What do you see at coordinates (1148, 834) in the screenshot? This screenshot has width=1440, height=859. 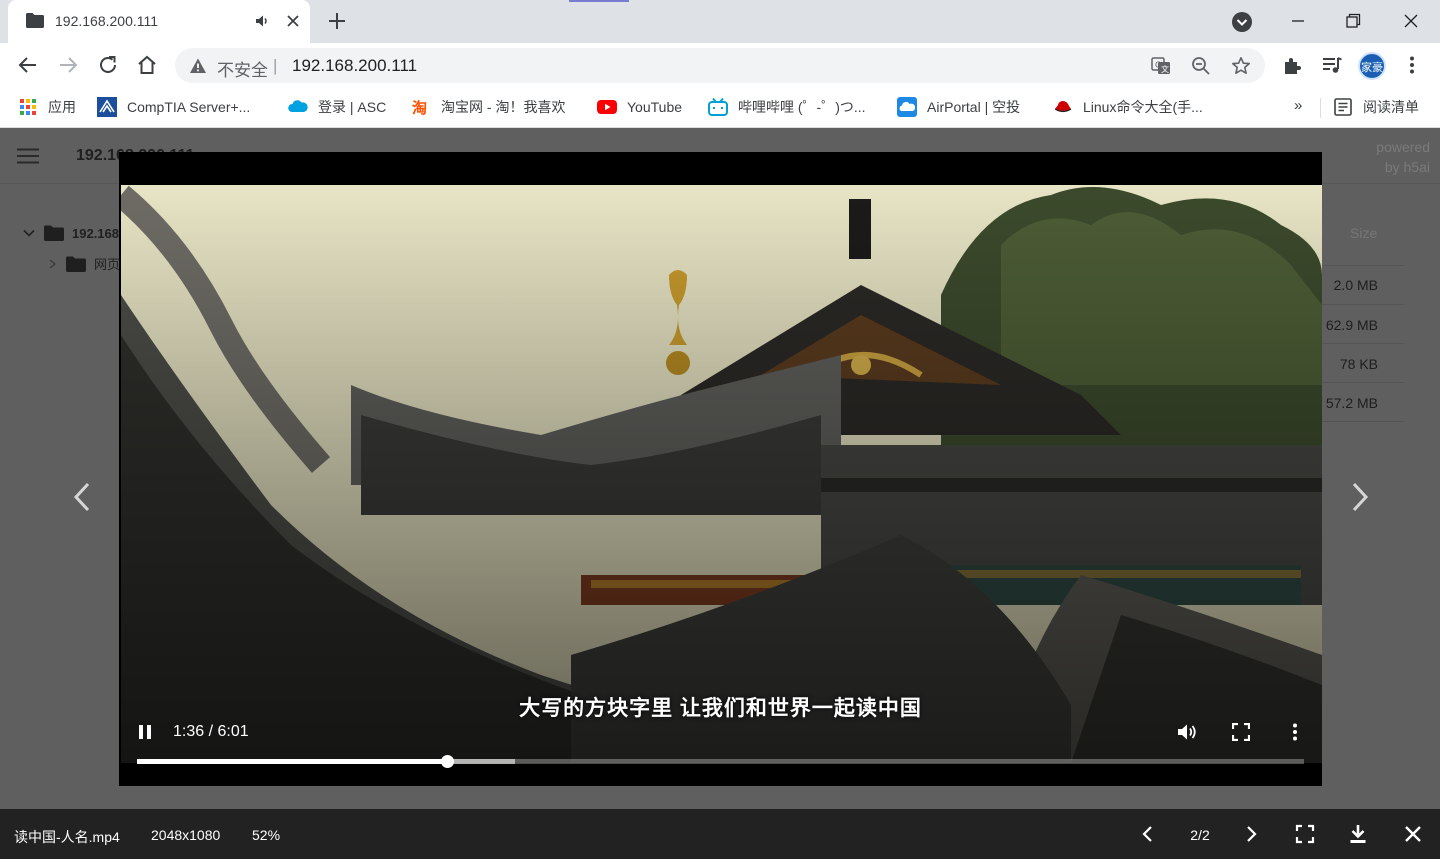 I see `viewer-prev-icon` at bounding box center [1148, 834].